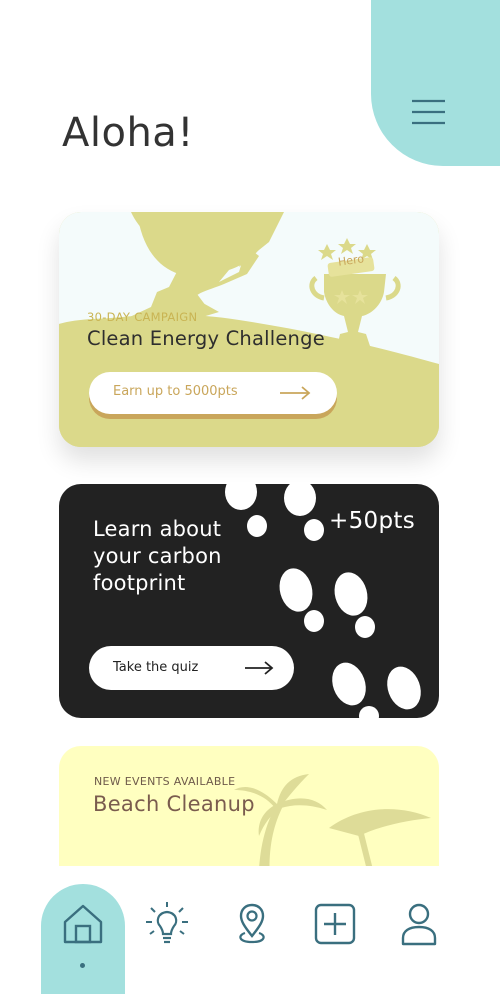 The width and height of the screenshot is (500, 994). I want to click on bottom-navigation, so click(250, 930).